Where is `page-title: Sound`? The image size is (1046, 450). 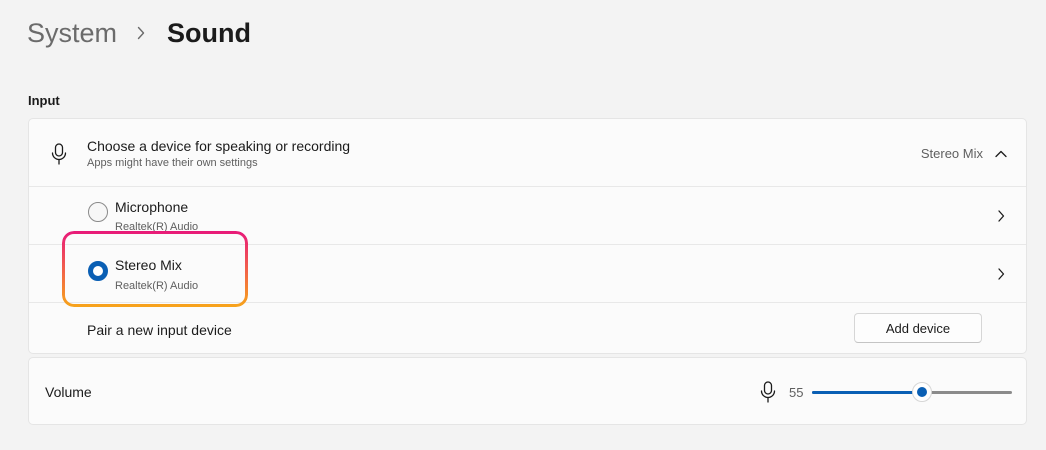
page-title: Sound is located at coordinates (209, 32).